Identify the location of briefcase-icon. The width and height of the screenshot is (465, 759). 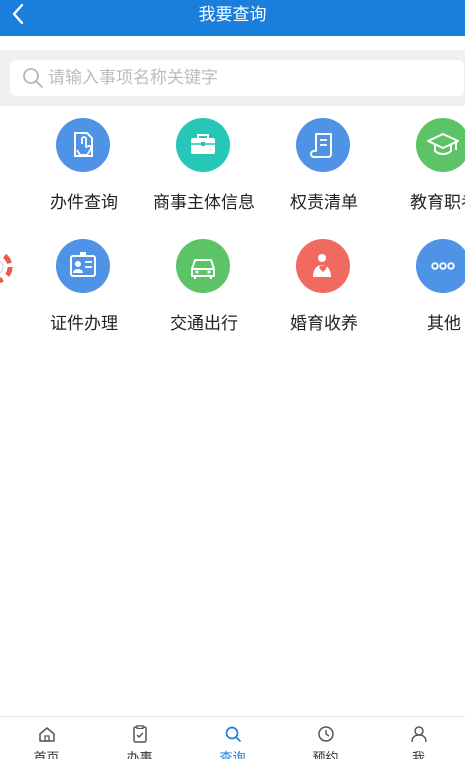
(203, 144).